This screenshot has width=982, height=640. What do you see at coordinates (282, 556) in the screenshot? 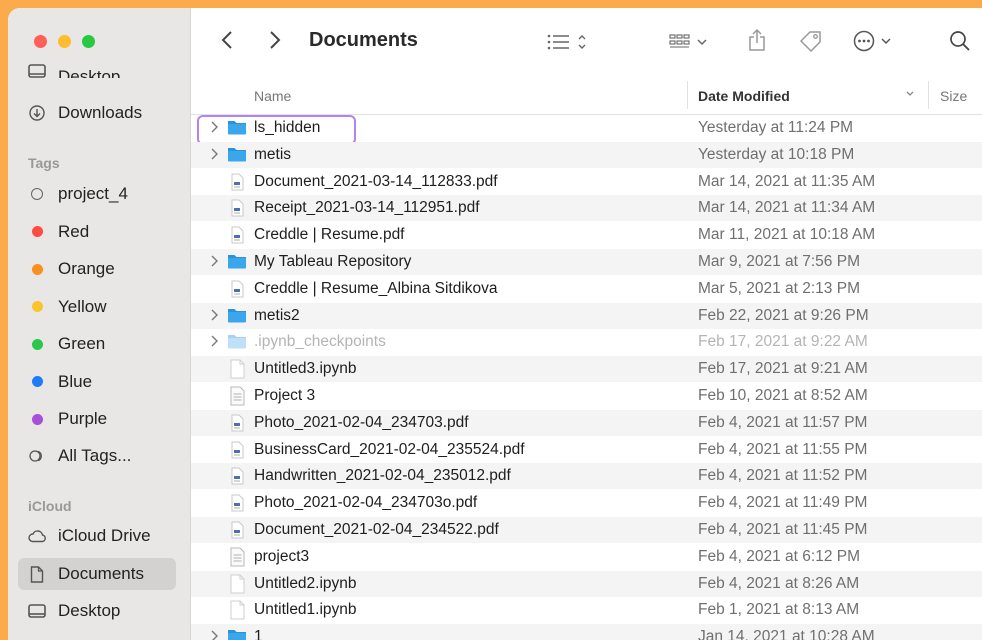
I see `file-name: project3` at bounding box center [282, 556].